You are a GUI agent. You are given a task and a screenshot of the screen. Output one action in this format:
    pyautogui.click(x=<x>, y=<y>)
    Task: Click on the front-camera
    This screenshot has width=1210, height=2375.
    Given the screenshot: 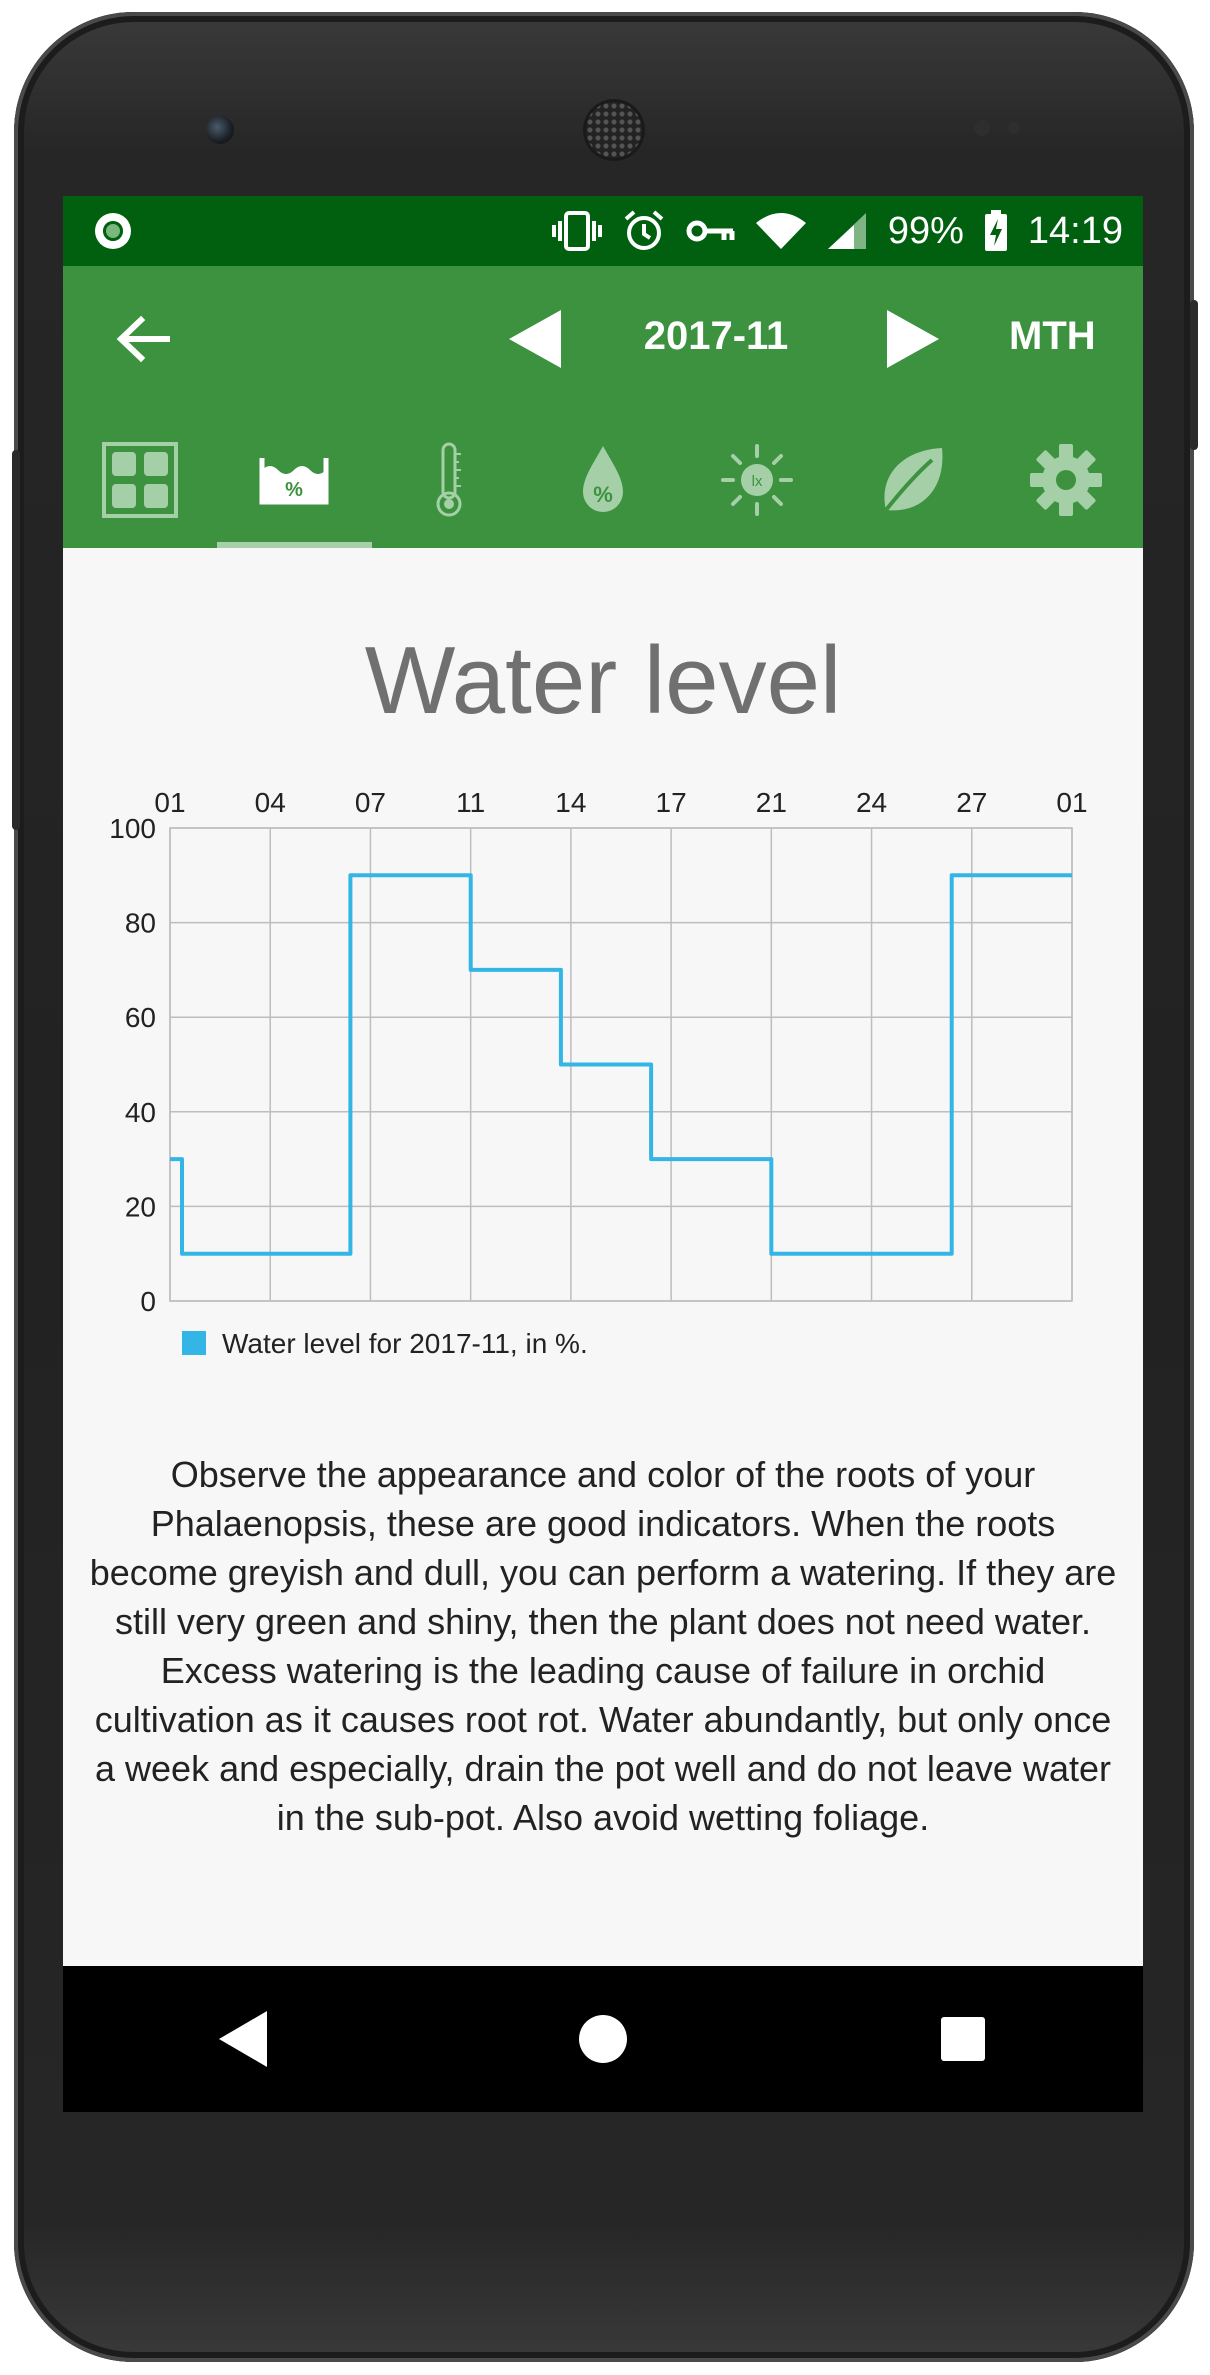 What is the action you would take?
    pyautogui.click(x=220, y=130)
    